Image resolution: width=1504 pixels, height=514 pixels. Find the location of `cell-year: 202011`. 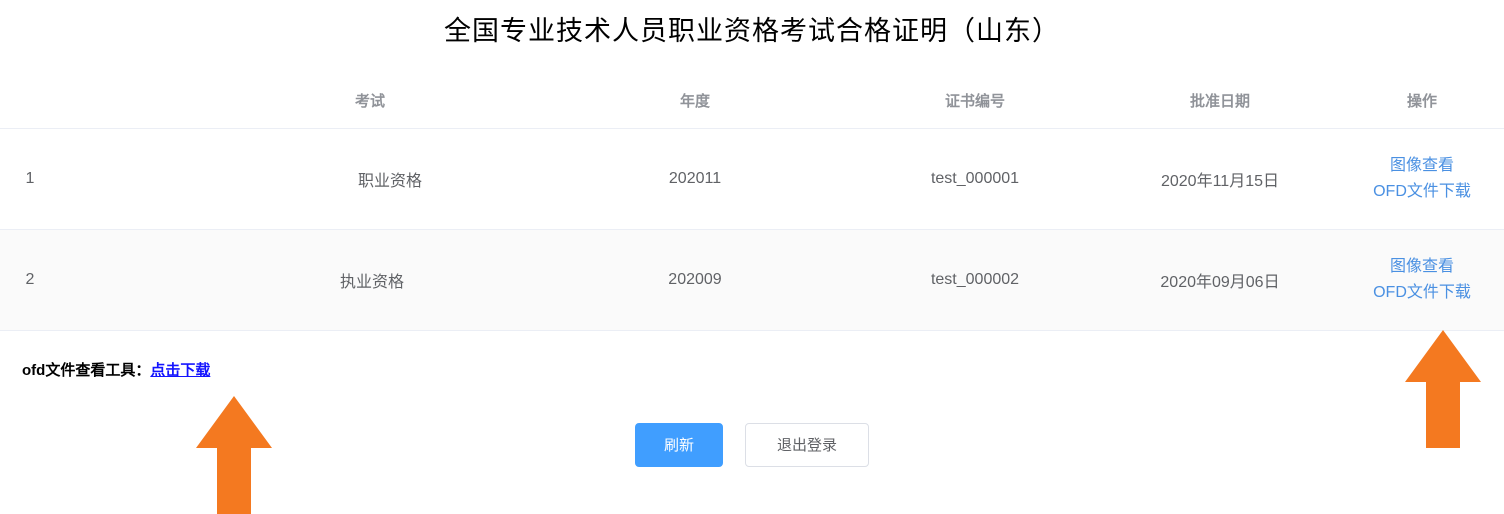

cell-year: 202011 is located at coordinates (695, 179).